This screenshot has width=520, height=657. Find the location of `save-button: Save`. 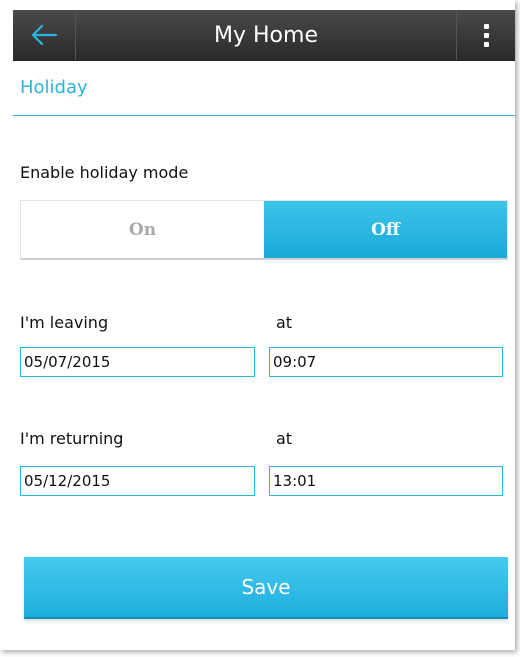

save-button: Save is located at coordinates (266, 588).